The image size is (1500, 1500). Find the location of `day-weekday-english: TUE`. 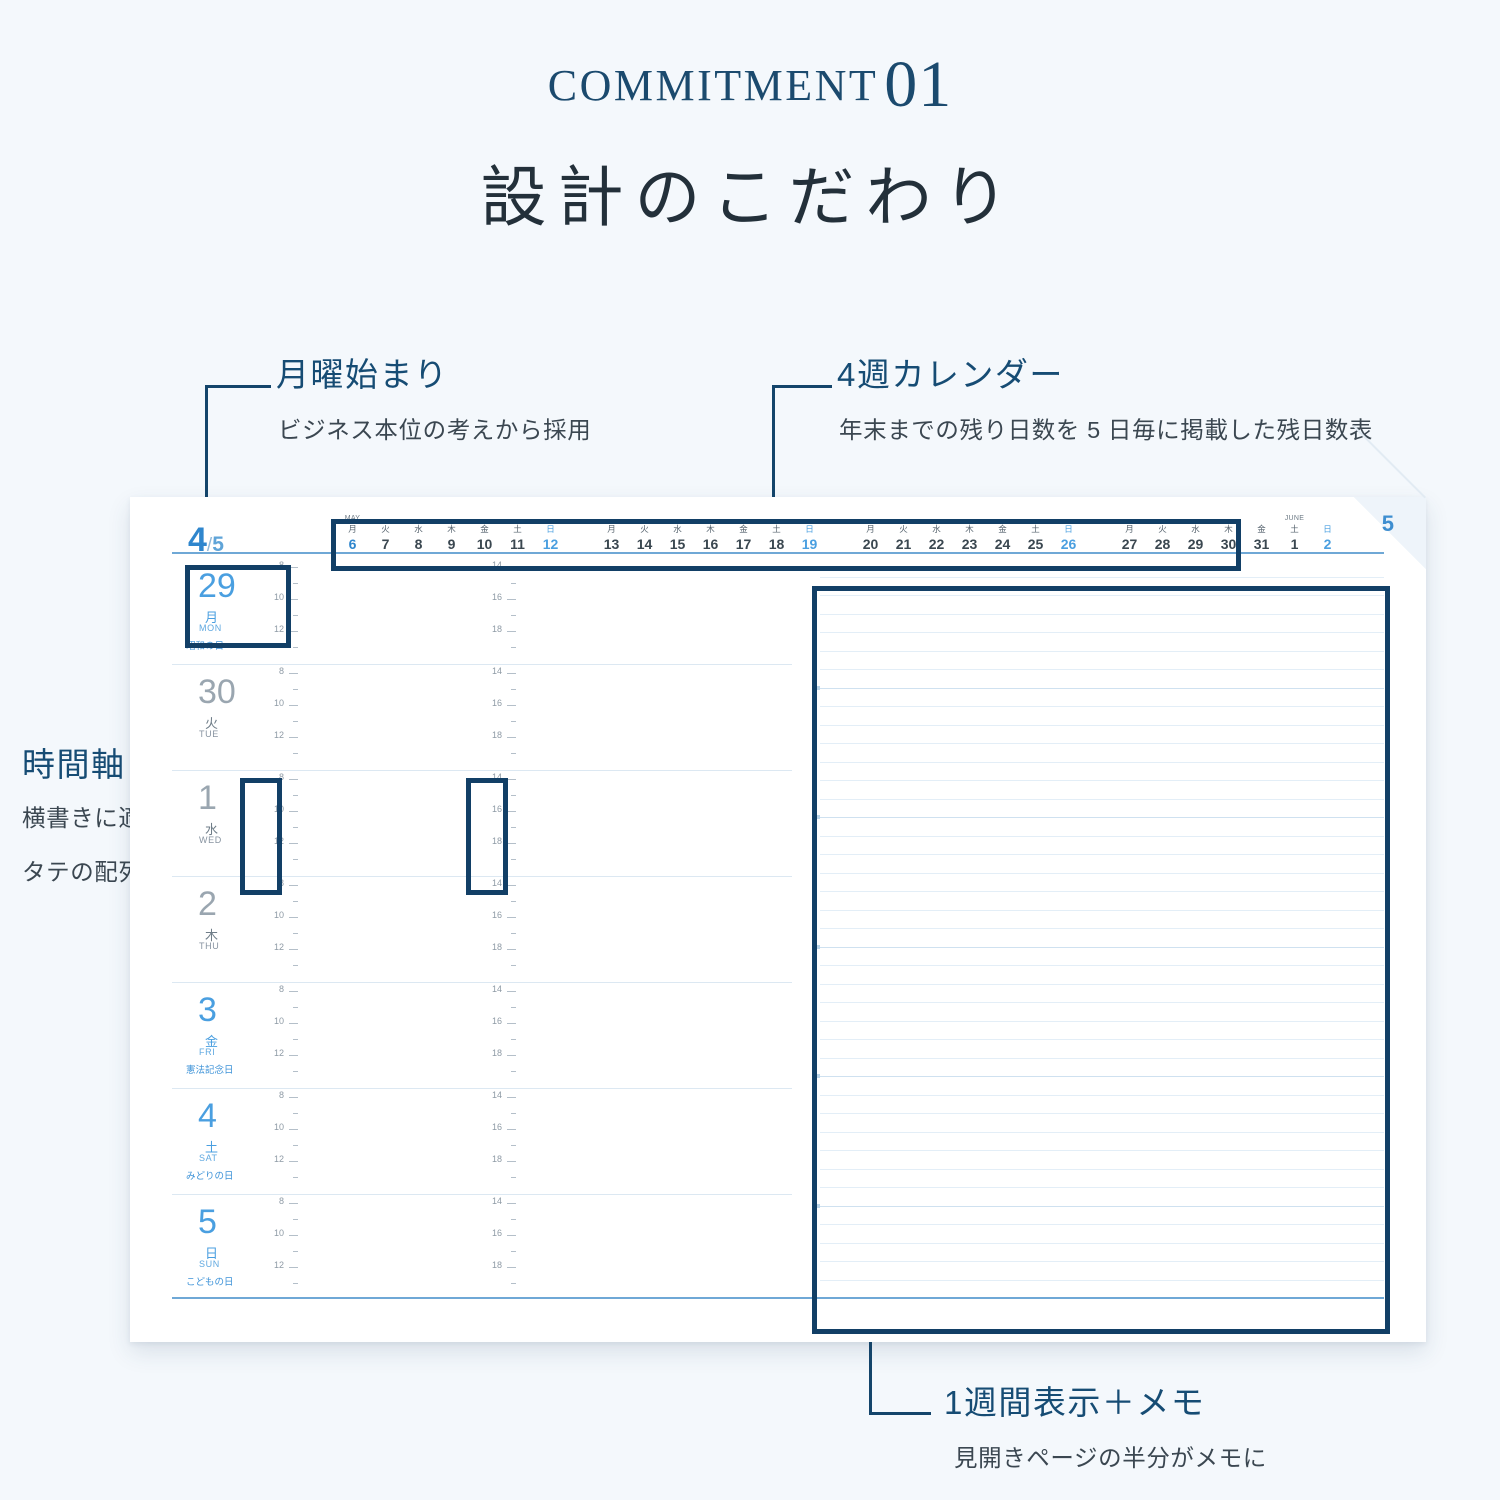

day-weekday-english: TUE is located at coordinates (209, 734).